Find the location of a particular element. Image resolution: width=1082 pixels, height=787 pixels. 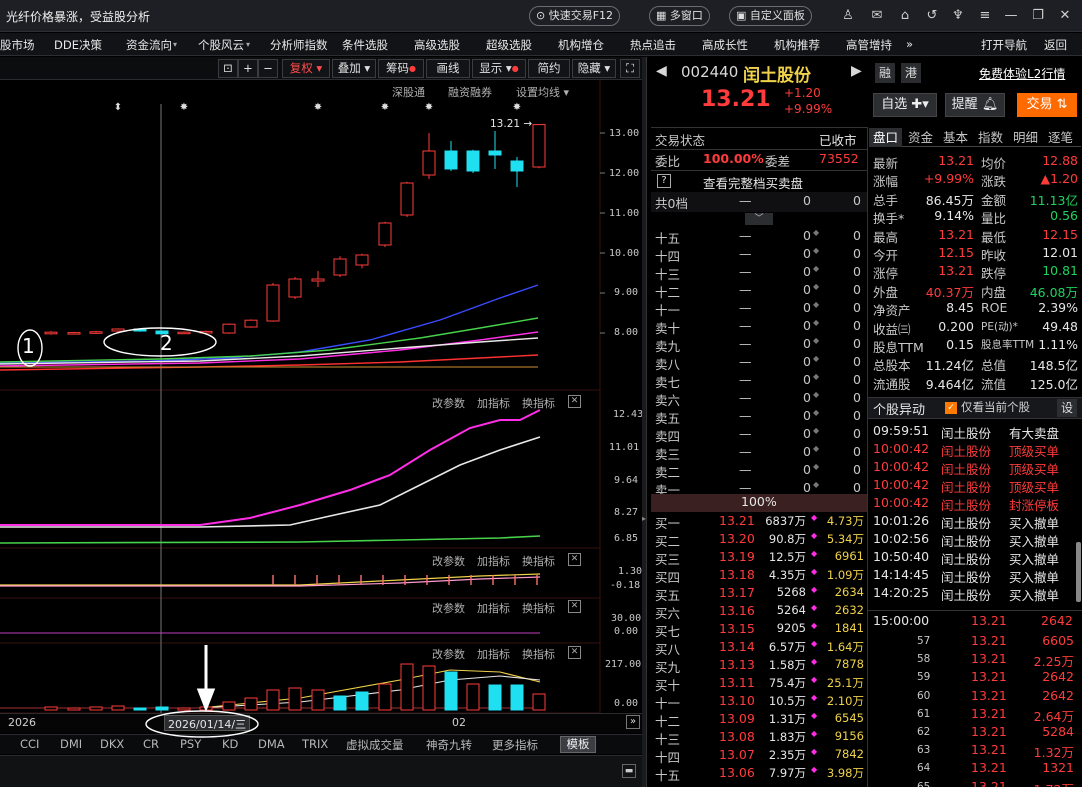

close-icon: ✕ is located at coordinates (1065, 16).